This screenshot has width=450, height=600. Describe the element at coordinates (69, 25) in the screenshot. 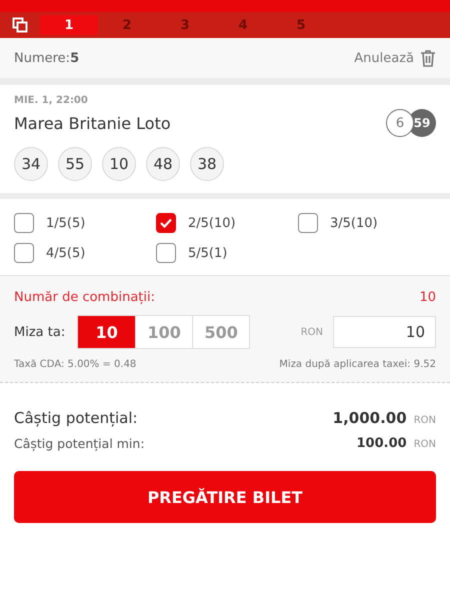

I see `tab: 1` at that location.